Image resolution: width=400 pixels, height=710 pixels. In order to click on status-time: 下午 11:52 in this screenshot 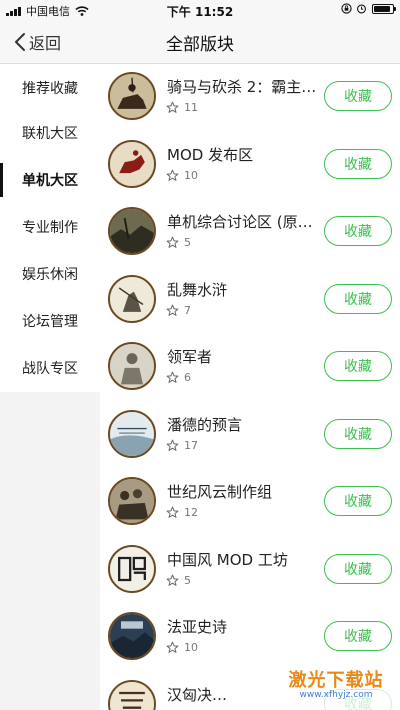, I will do `click(200, 12)`.